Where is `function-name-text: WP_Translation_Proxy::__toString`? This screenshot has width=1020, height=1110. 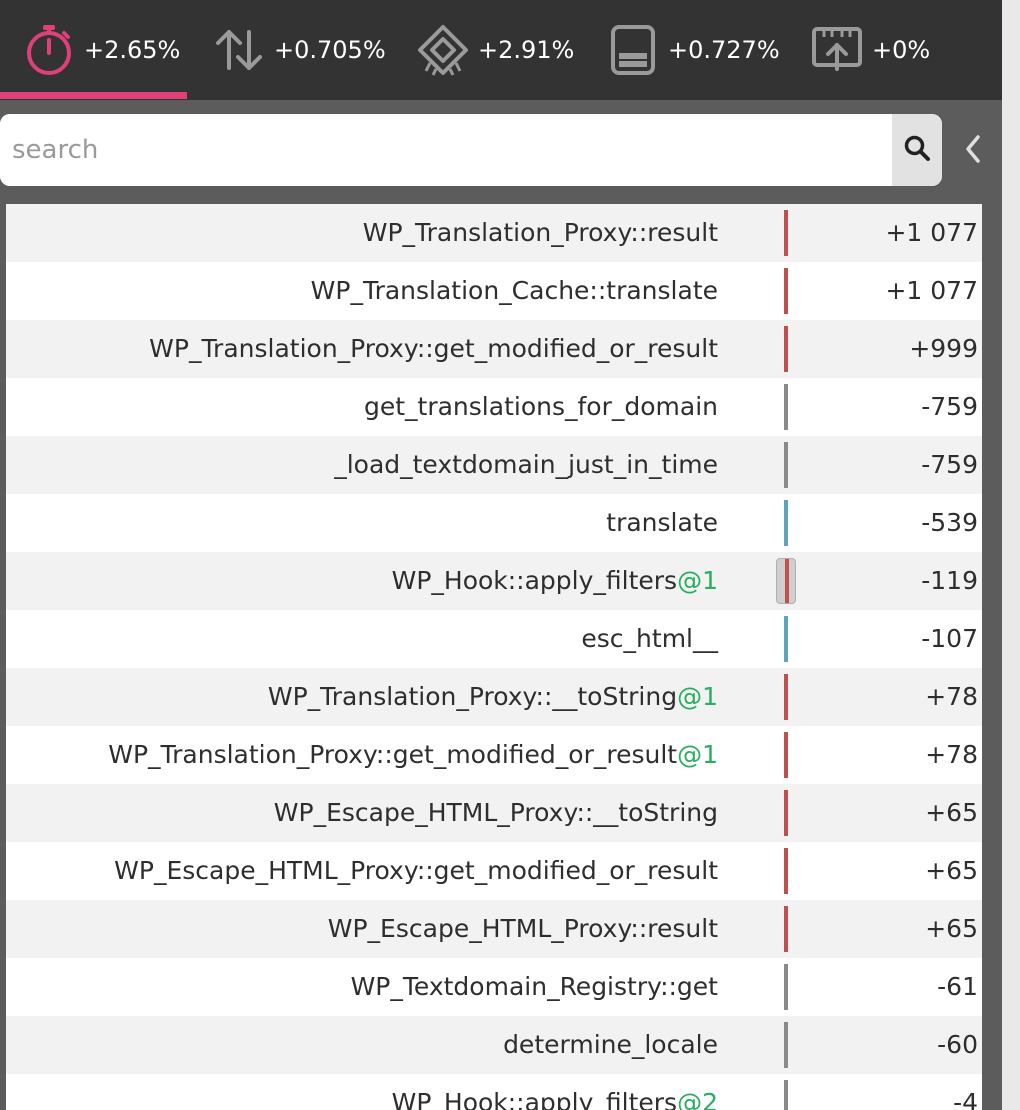
function-name-text: WP_Translation_Proxy::__toString is located at coordinates (472, 696).